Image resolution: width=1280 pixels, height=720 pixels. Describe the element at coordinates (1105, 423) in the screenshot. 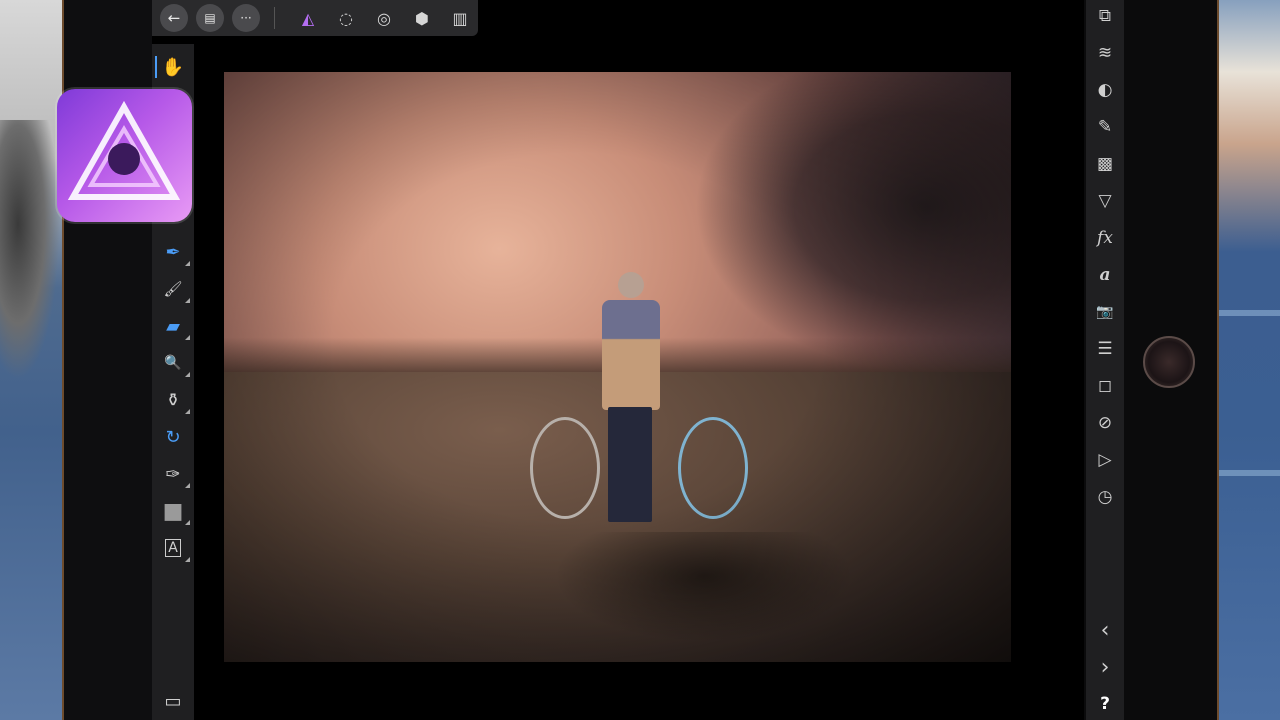

I see `block-icon: ⊘` at that location.